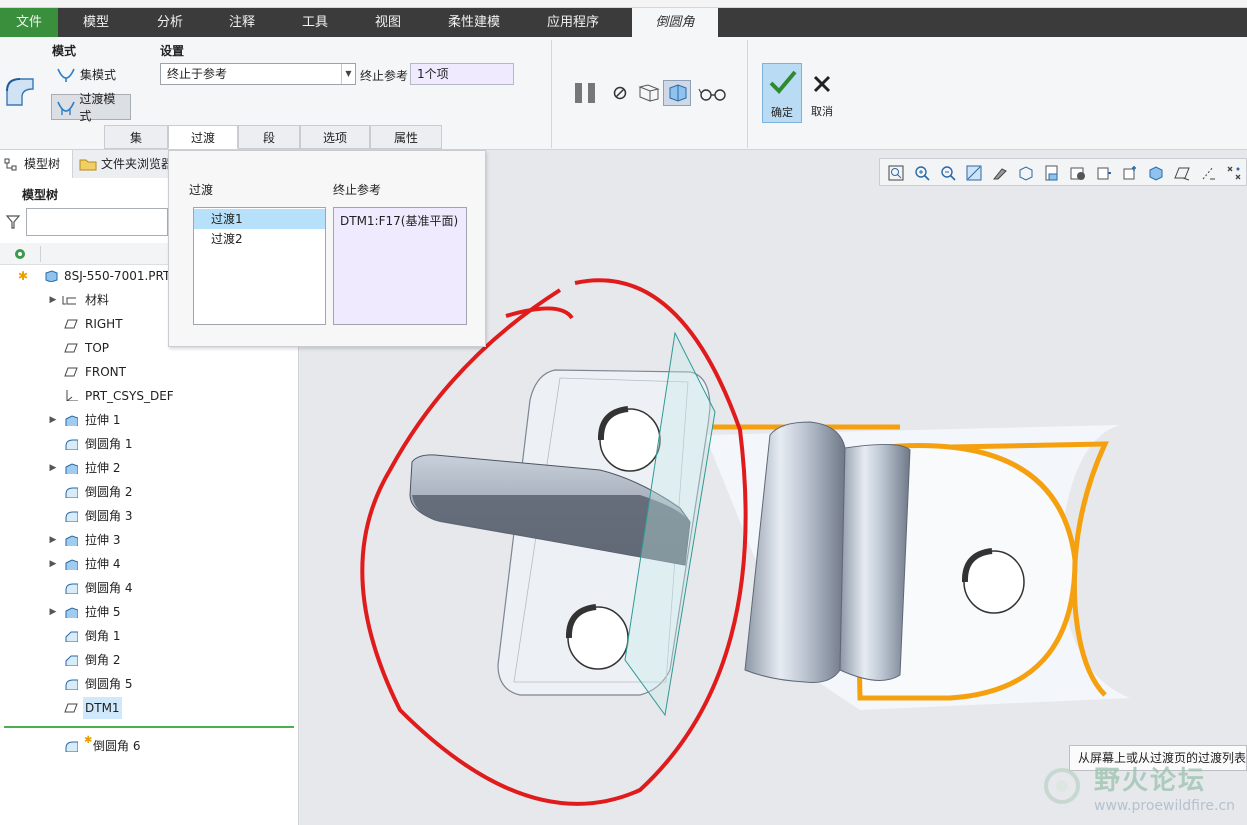 This screenshot has width=1247, height=825. I want to click on ok-button: 确定, so click(782, 93).